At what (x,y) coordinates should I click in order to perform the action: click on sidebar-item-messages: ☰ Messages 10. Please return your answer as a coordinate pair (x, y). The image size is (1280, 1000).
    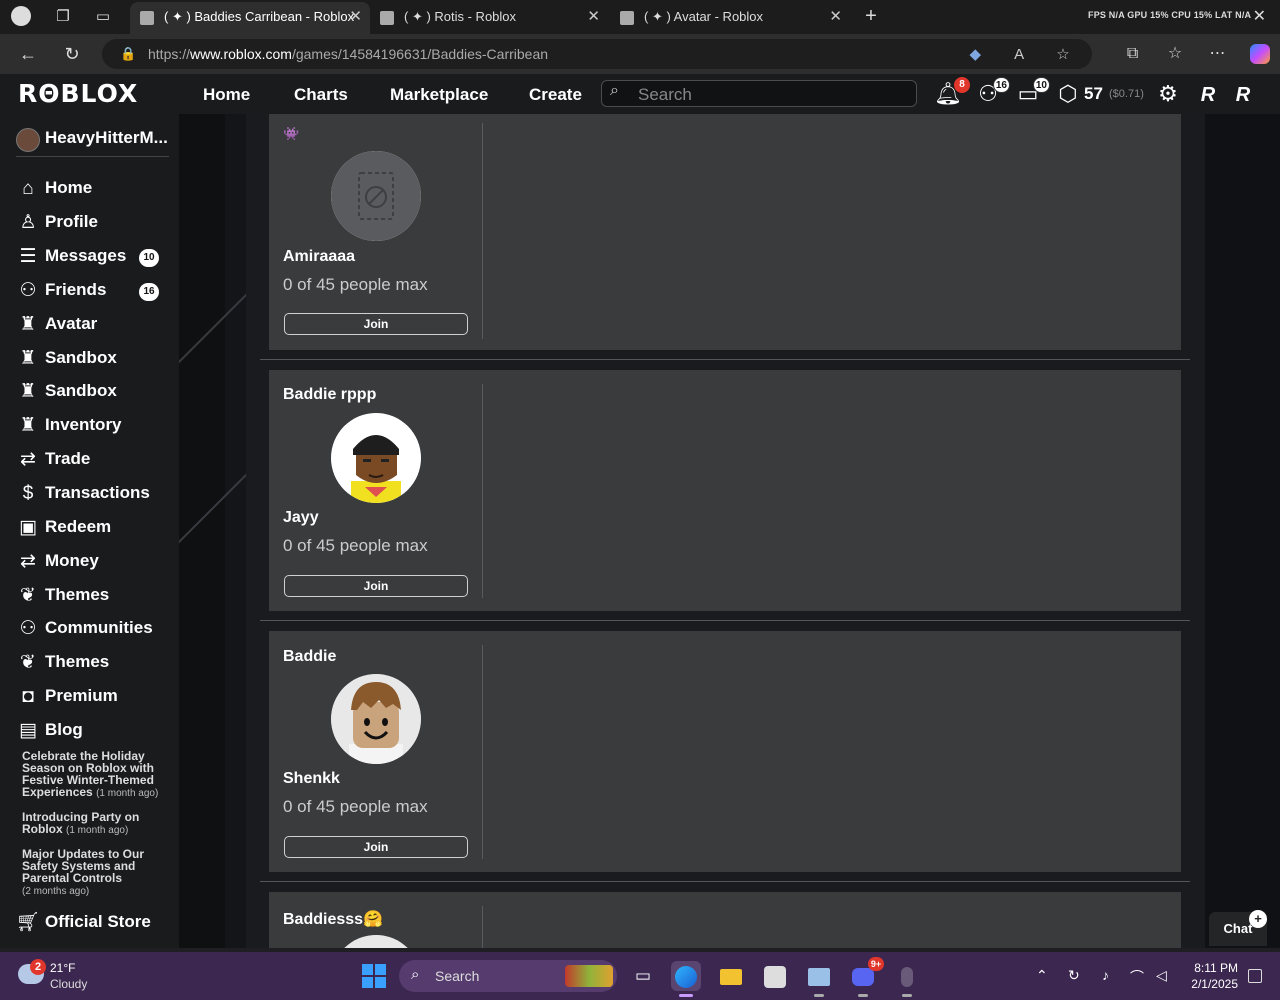
    Looking at the image, I should click on (91, 258).